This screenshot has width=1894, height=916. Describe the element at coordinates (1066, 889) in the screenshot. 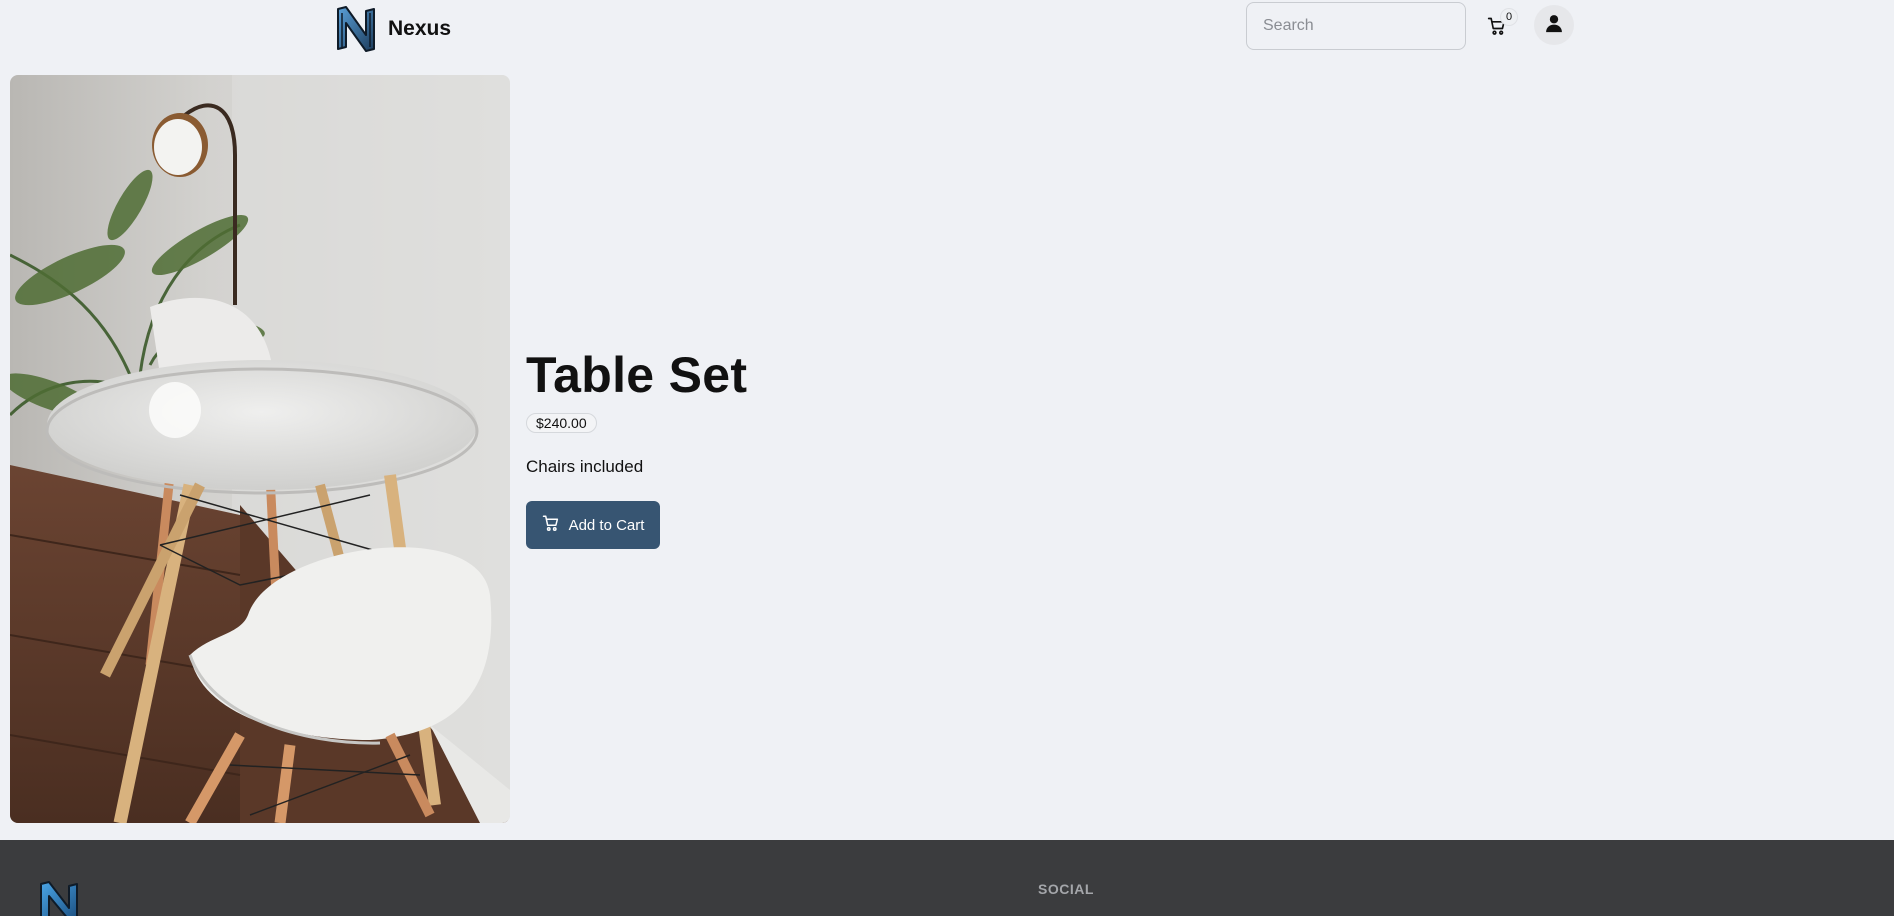

I see `footer-social-heading: SOCIAL` at that location.